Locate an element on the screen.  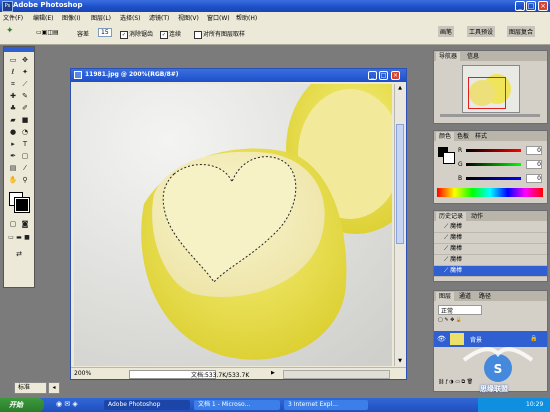
foreground-color-swatch is located at coordinates (22, 205).